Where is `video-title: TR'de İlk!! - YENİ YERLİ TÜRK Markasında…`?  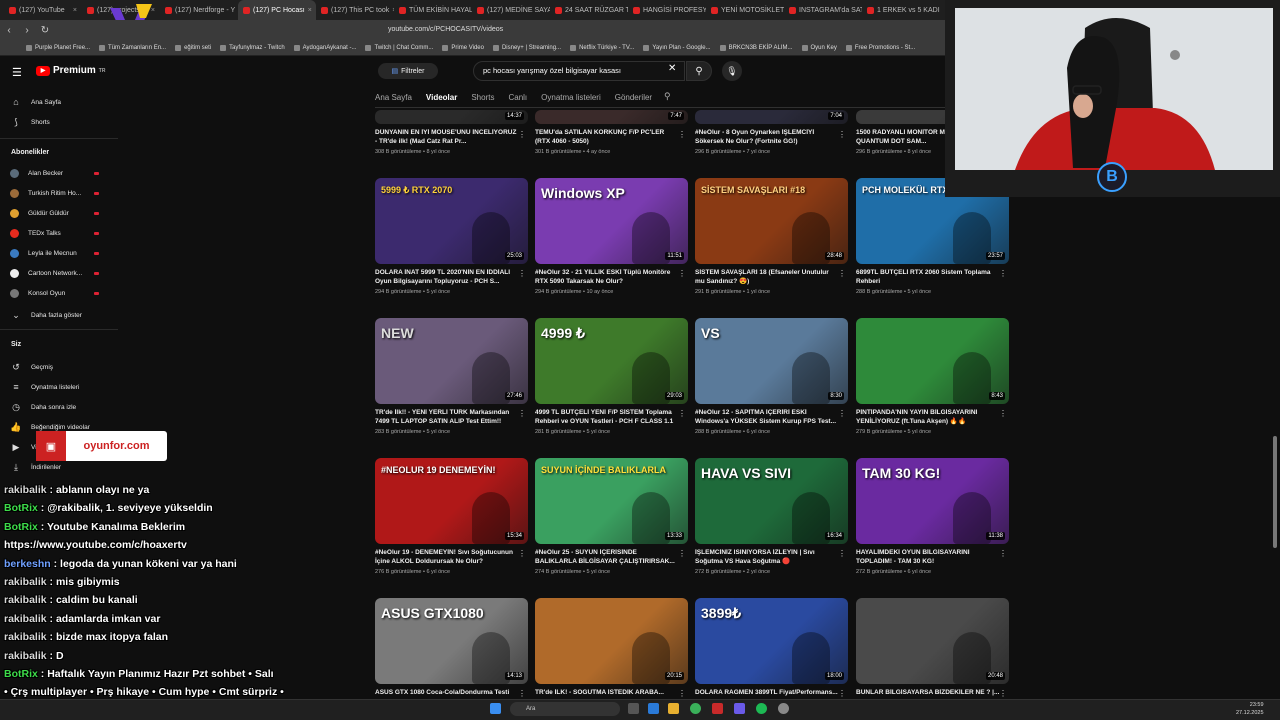 video-title: TR'de İlk!! - YENİ YERLİ TÜRK Markasında… is located at coordinates (451, 417).